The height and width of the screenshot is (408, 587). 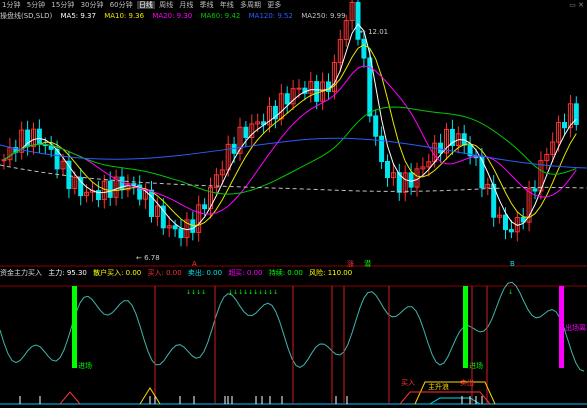 I want to click on mark-a: A, so click(x=194, y=264).